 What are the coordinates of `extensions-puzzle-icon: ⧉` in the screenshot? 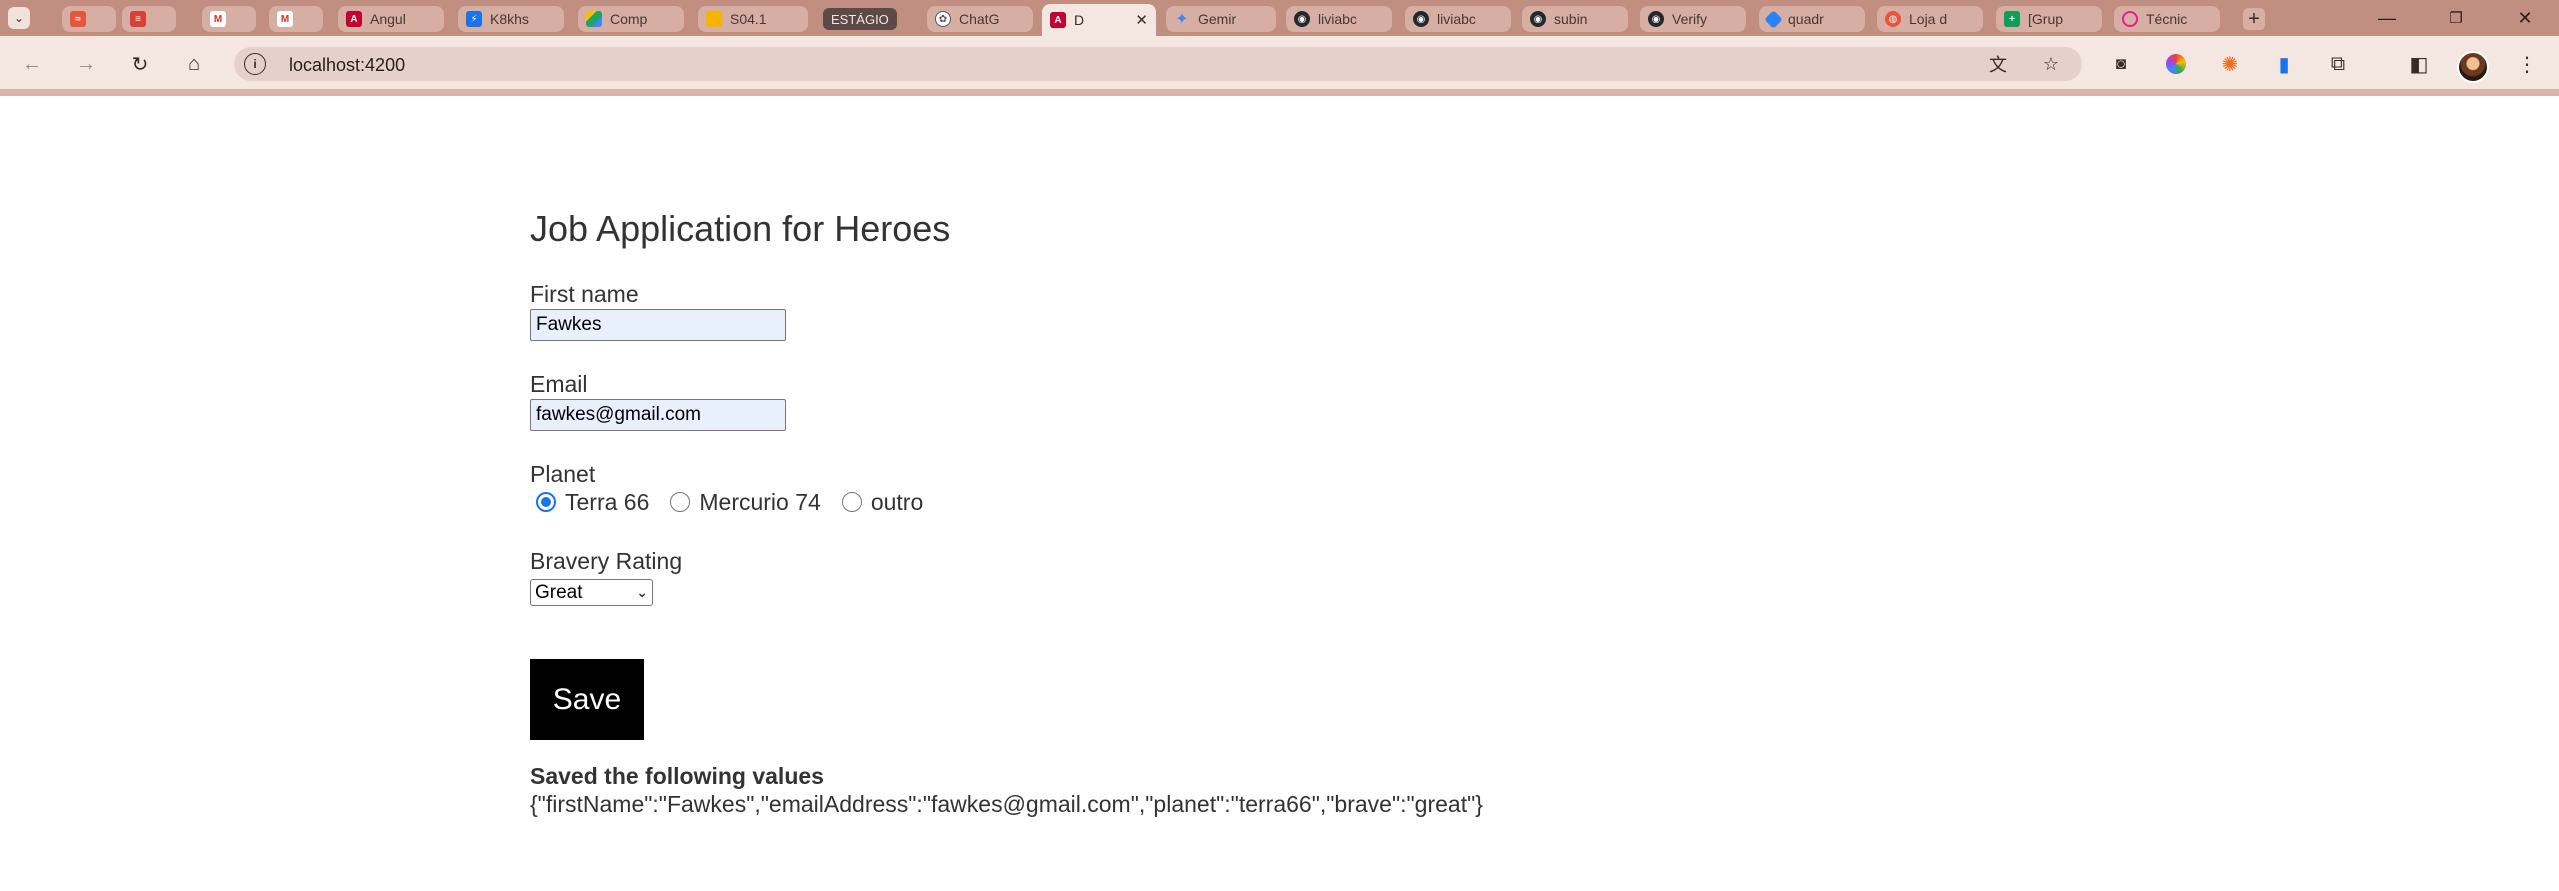 It's located at (2338, 64).